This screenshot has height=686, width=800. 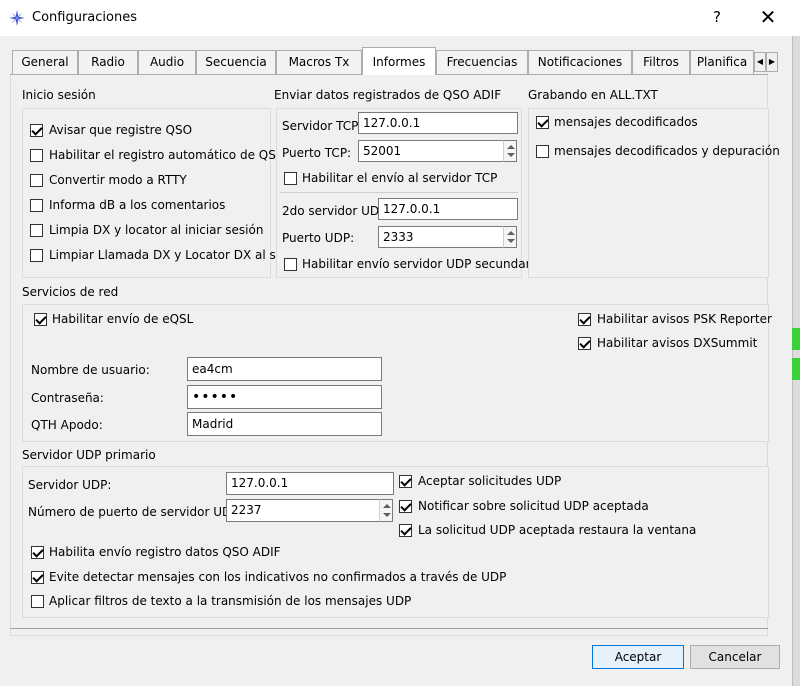 I want to click on qth-label: QTH Apodo:, so click(x=67, y=425).